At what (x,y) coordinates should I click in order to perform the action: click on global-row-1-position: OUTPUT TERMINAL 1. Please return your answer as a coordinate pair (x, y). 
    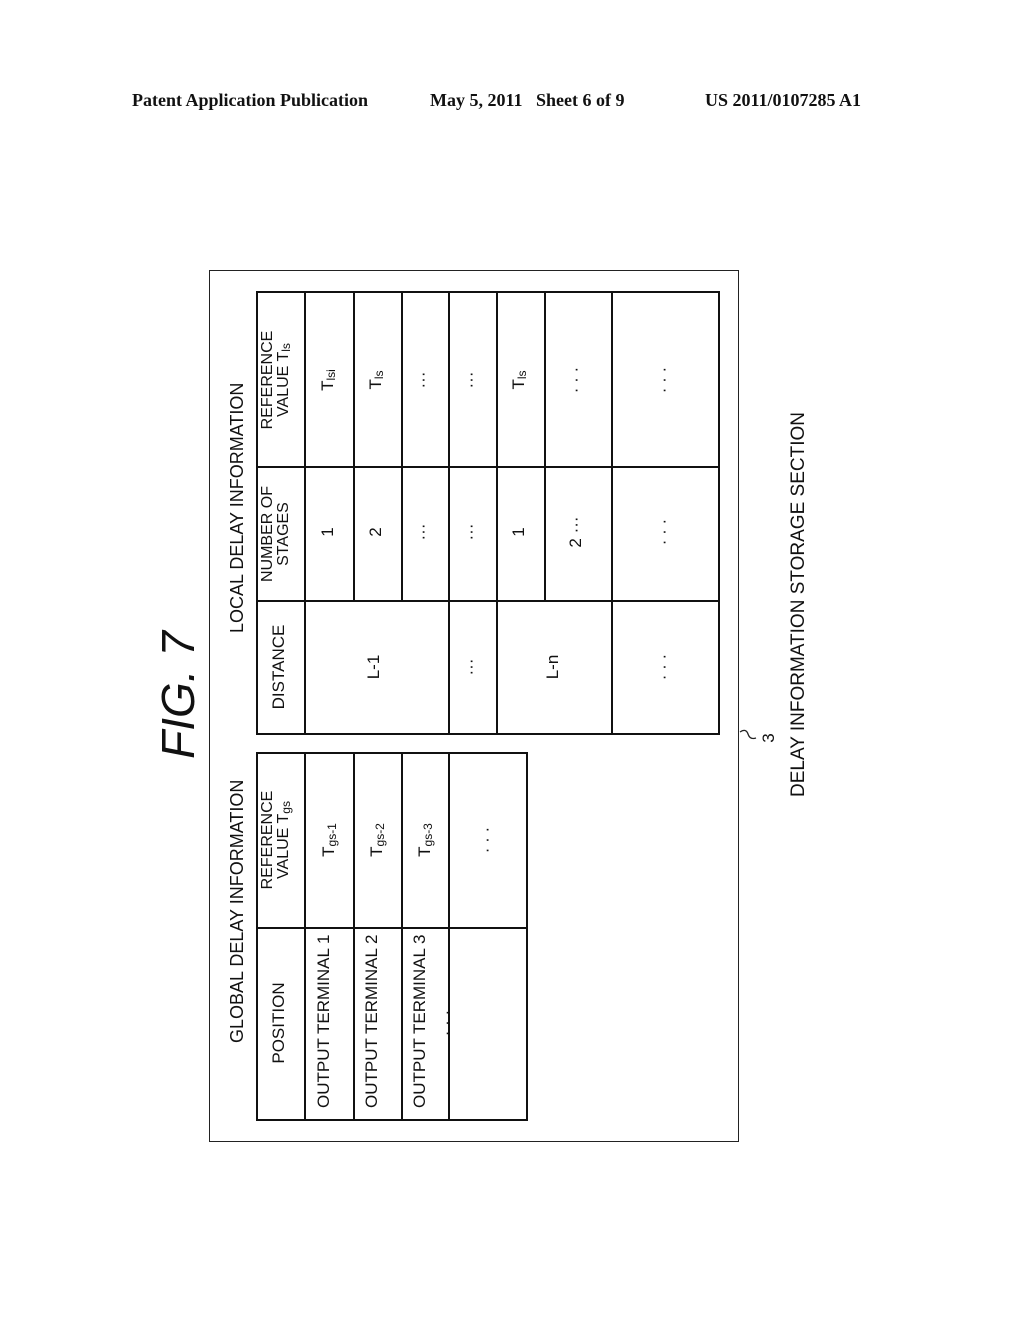
    Looking at the image, I should click on (323, 1021).